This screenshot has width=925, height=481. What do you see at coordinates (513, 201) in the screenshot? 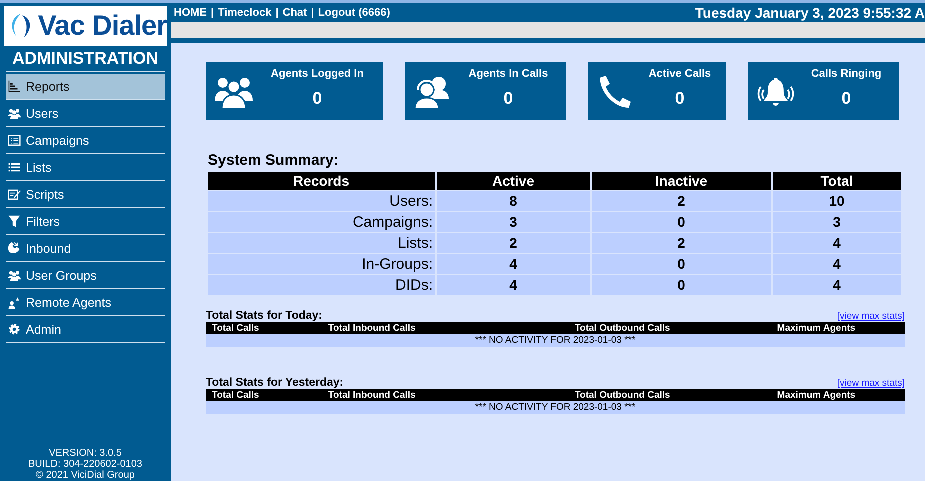
I see `table-cell: 8` at bounding box center [513, 201].